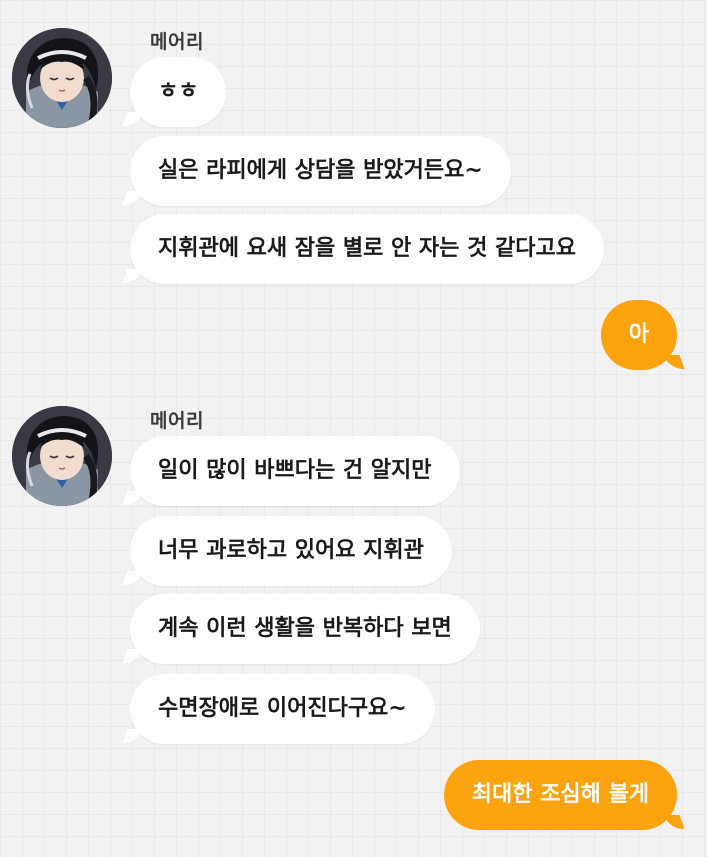 The height and width of the screenshot is (857, 707). Describe the element at coordinates (178, 92) in the screenshot. I see `message-bubble: ㅎㅎ` at that location.